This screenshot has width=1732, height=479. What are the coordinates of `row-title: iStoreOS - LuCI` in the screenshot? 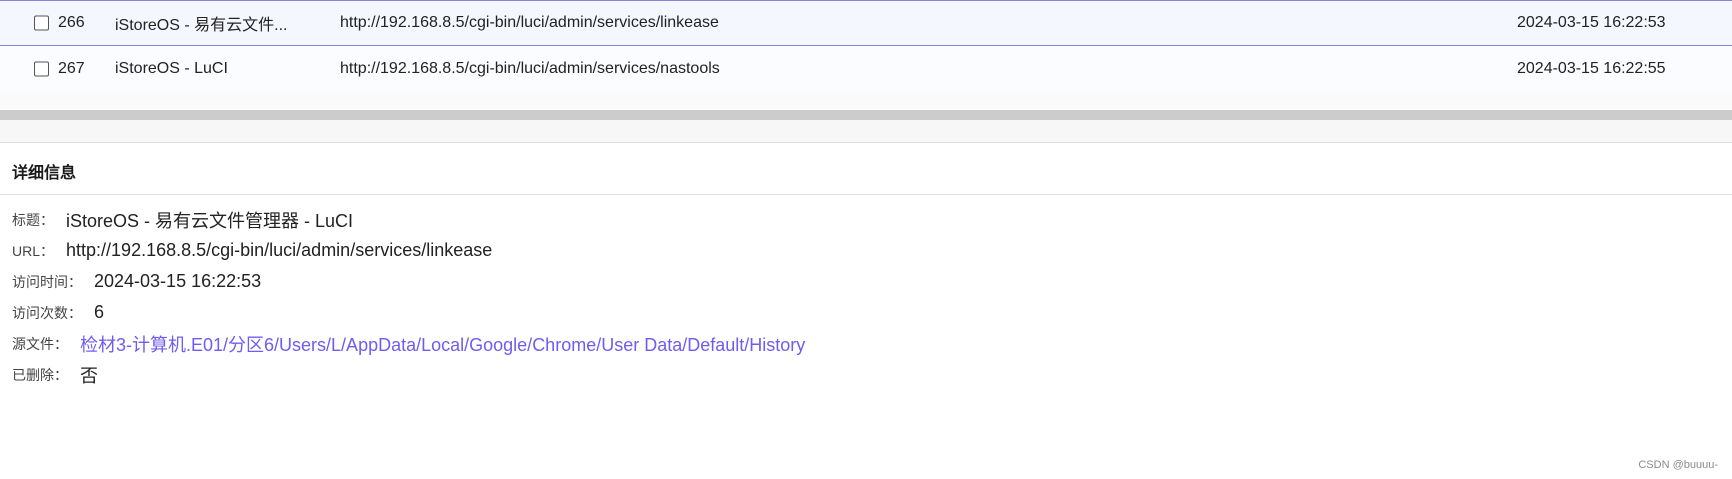 It's located at (171, 68).